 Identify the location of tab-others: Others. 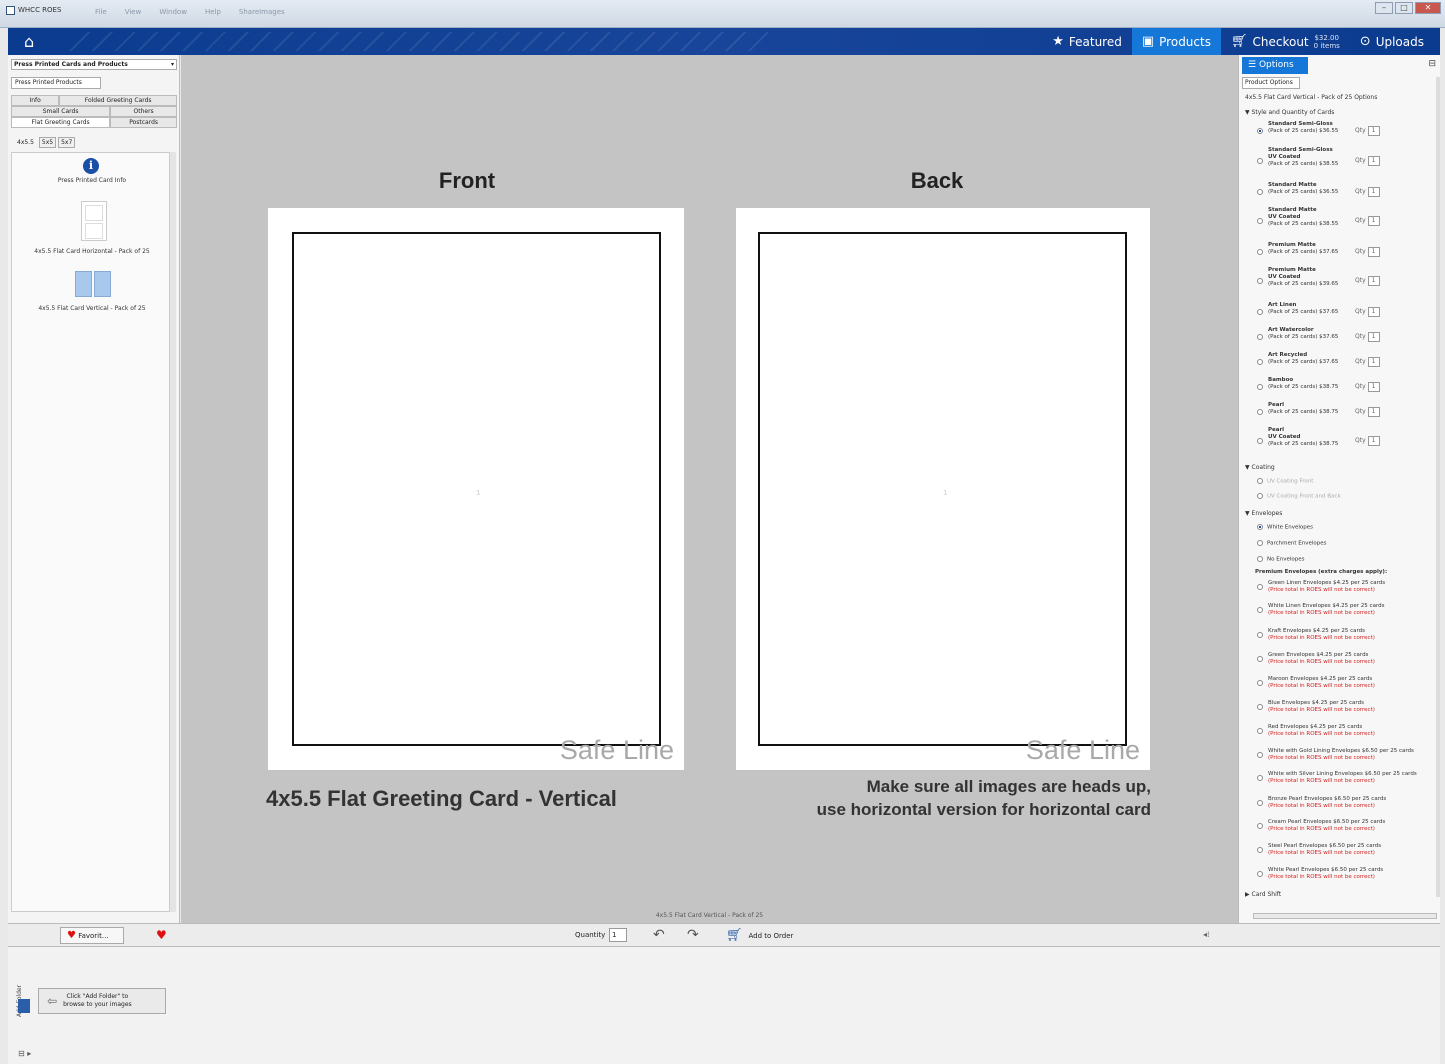
(143, 111).